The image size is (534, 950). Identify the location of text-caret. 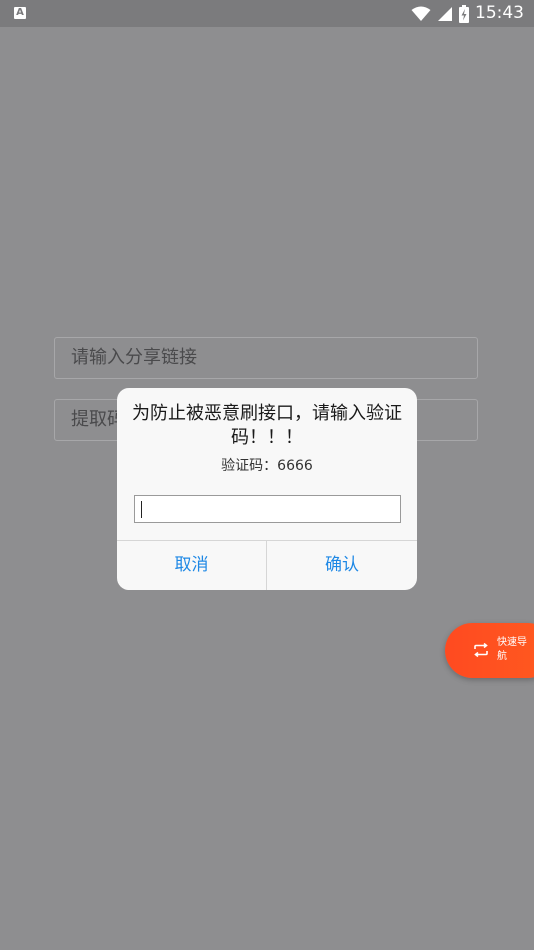
(141, 509).